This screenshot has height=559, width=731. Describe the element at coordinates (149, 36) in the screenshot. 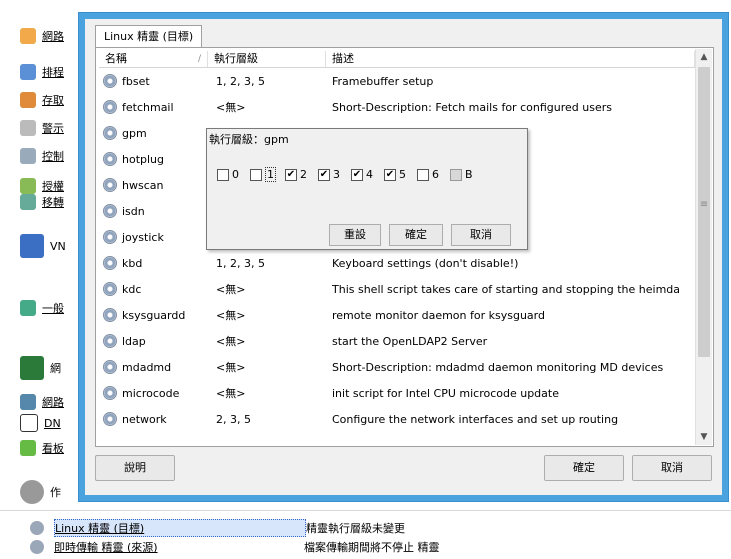

I see `tab-linux-daemons: Linux 精靈 (目標)` at that location.